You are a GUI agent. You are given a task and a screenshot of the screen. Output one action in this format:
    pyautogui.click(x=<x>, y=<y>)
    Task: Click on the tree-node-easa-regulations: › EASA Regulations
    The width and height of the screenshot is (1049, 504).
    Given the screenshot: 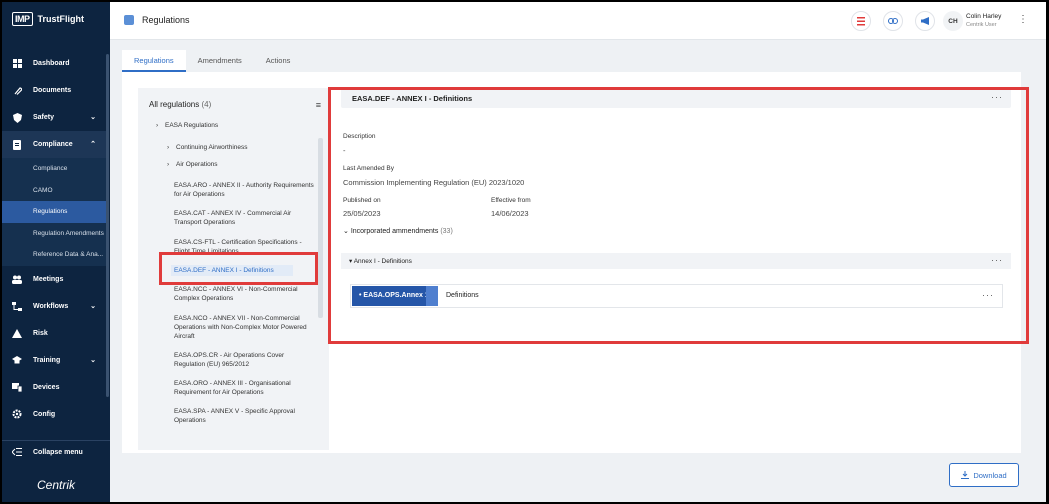 What is the action you would take?
    pyautogui.click(x=187, y=125)
    